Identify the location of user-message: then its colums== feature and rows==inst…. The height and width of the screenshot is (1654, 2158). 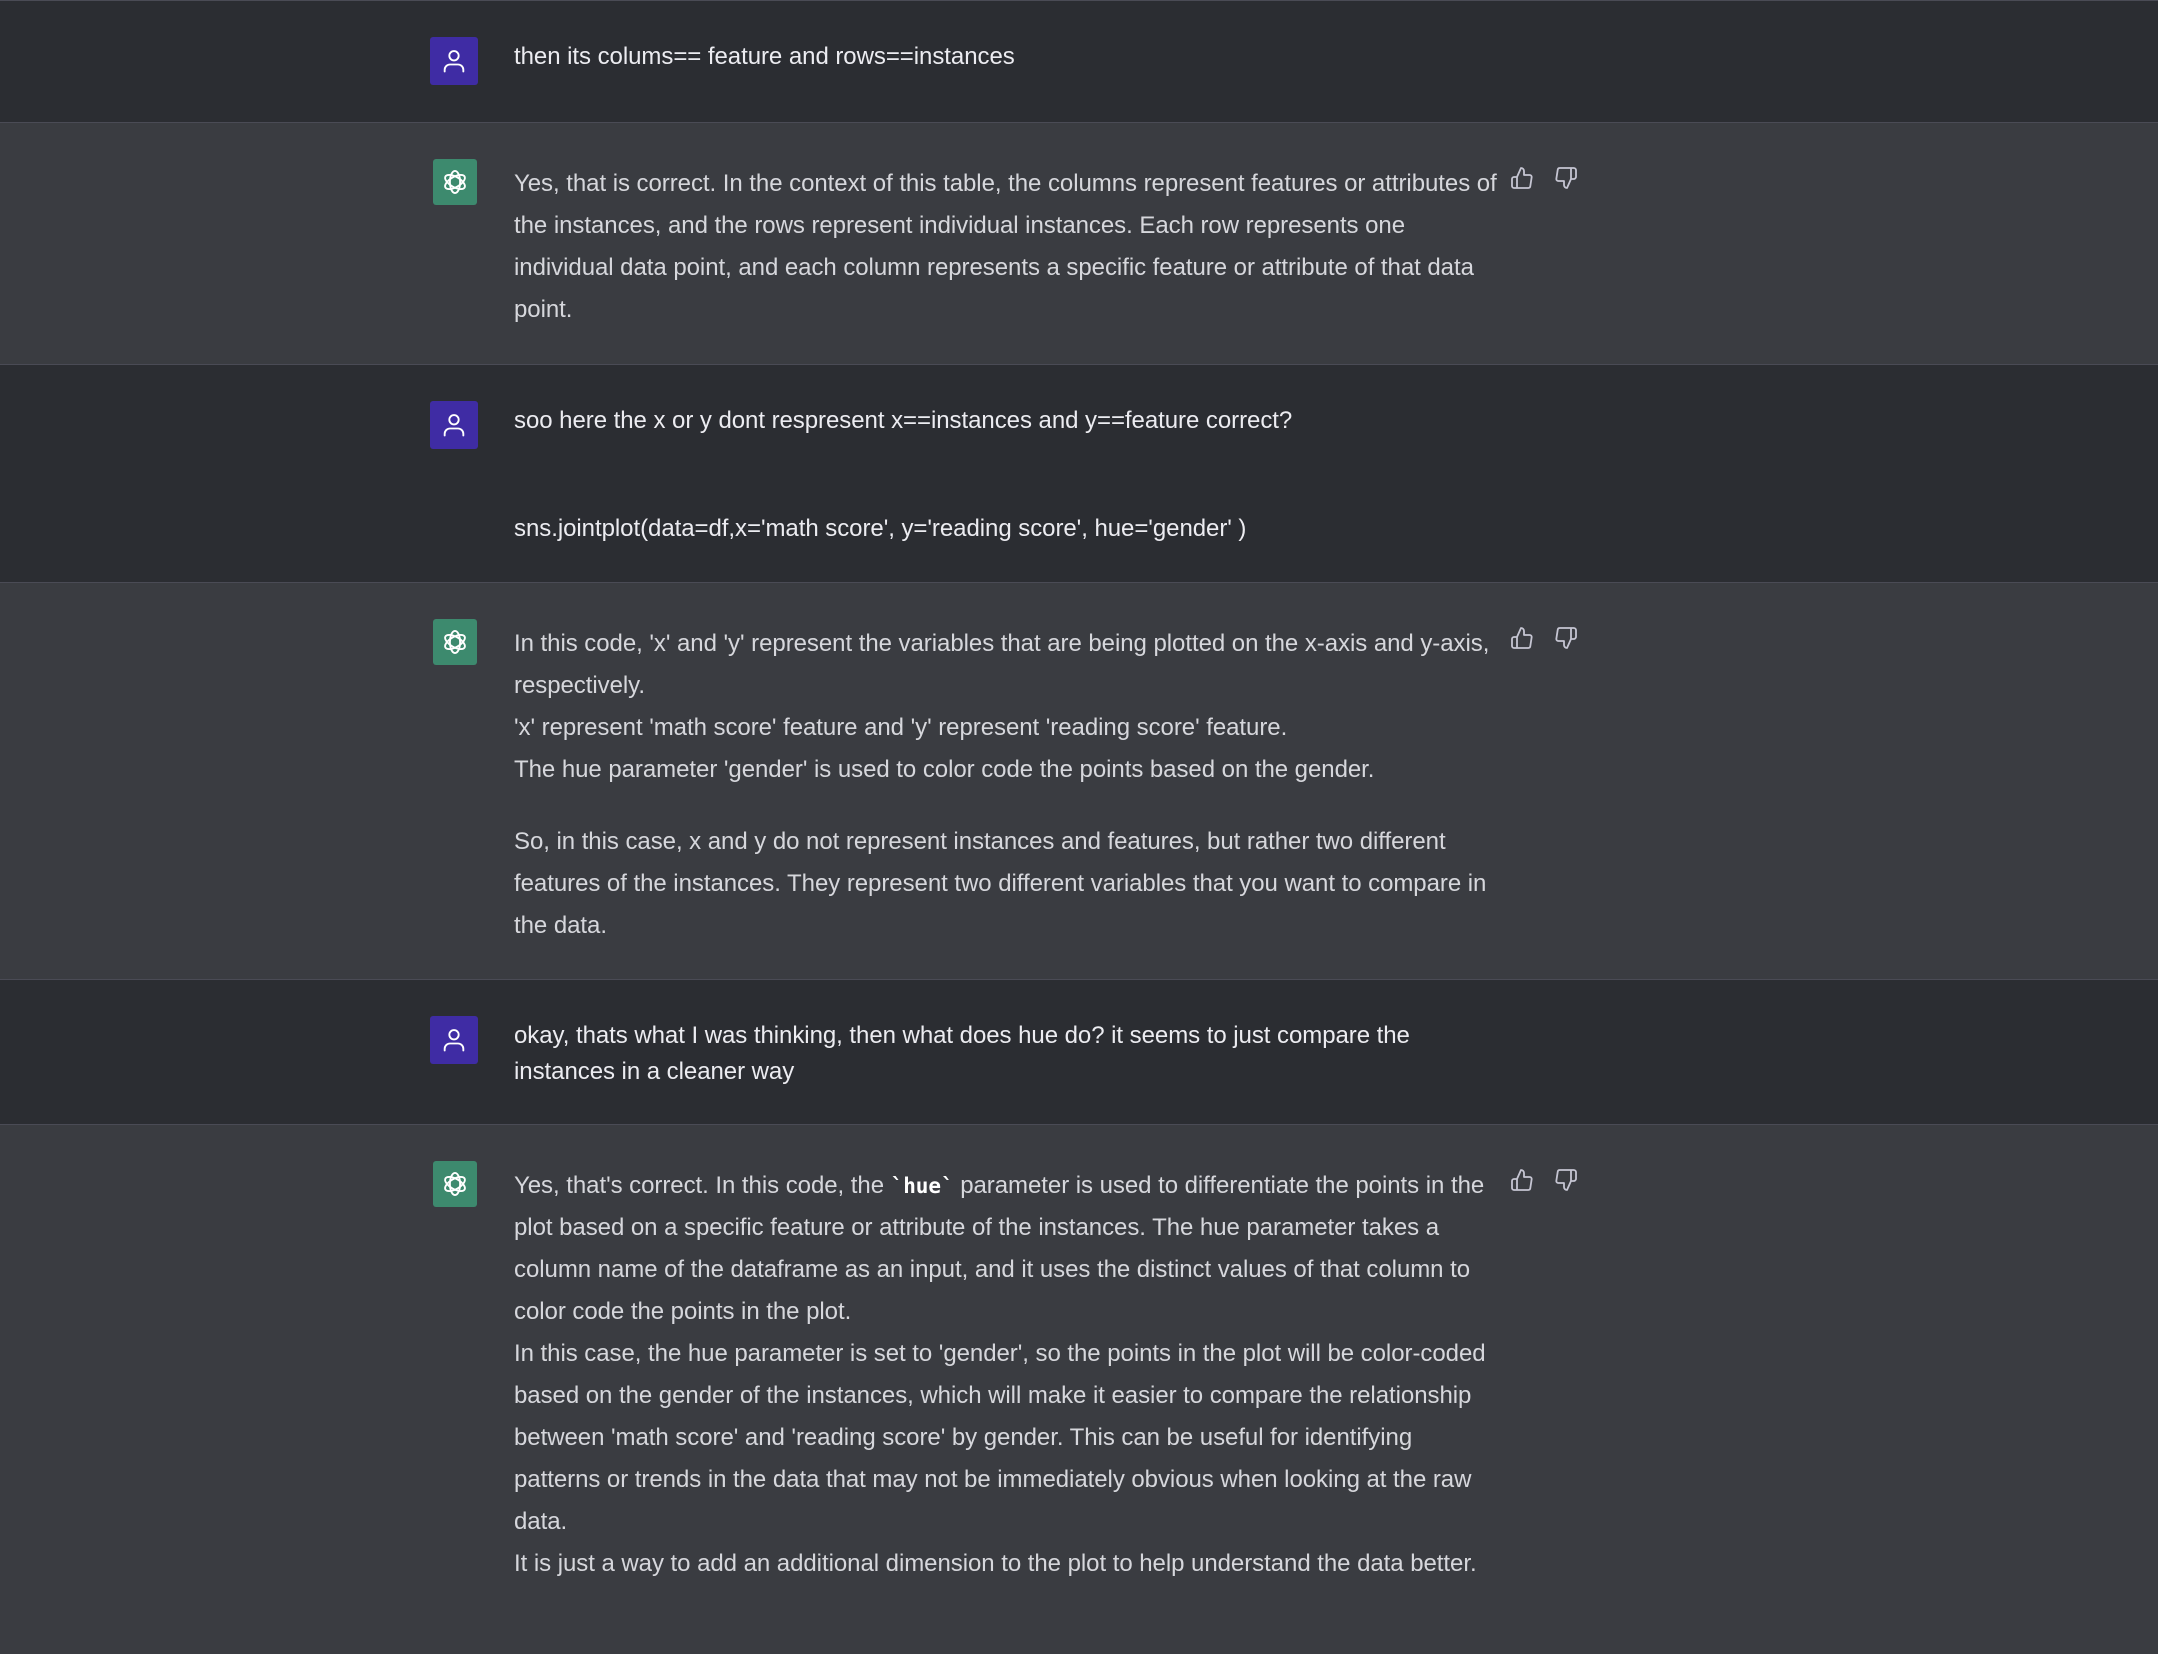
(1079, 61).